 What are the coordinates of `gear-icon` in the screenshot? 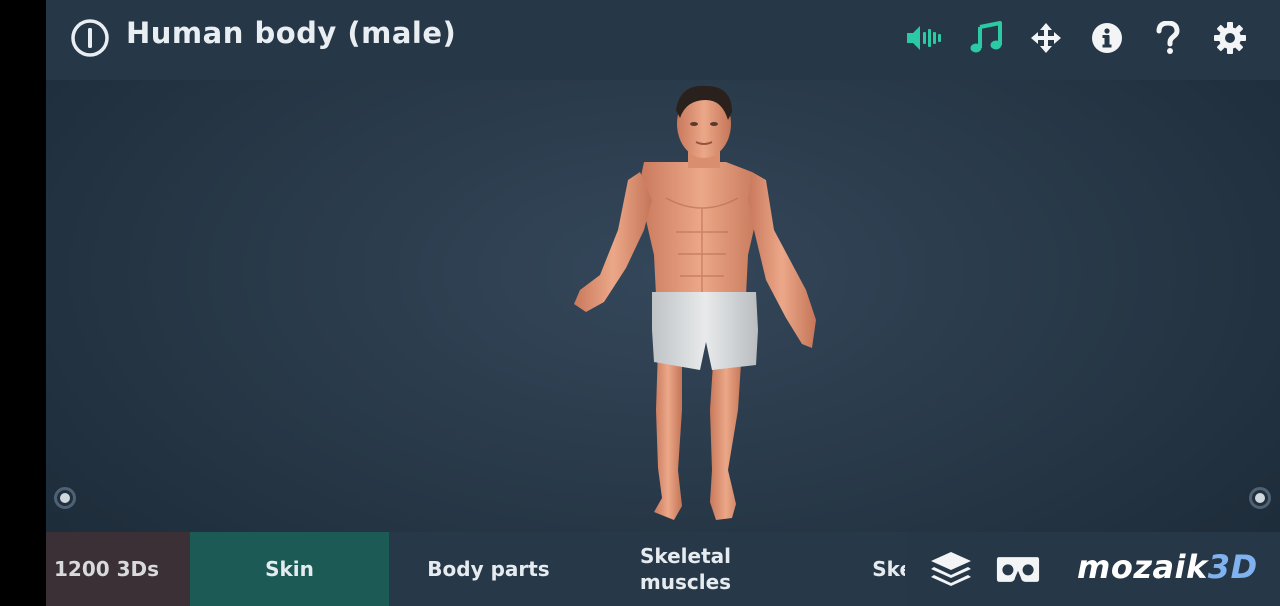 It's located at (1230, 38).